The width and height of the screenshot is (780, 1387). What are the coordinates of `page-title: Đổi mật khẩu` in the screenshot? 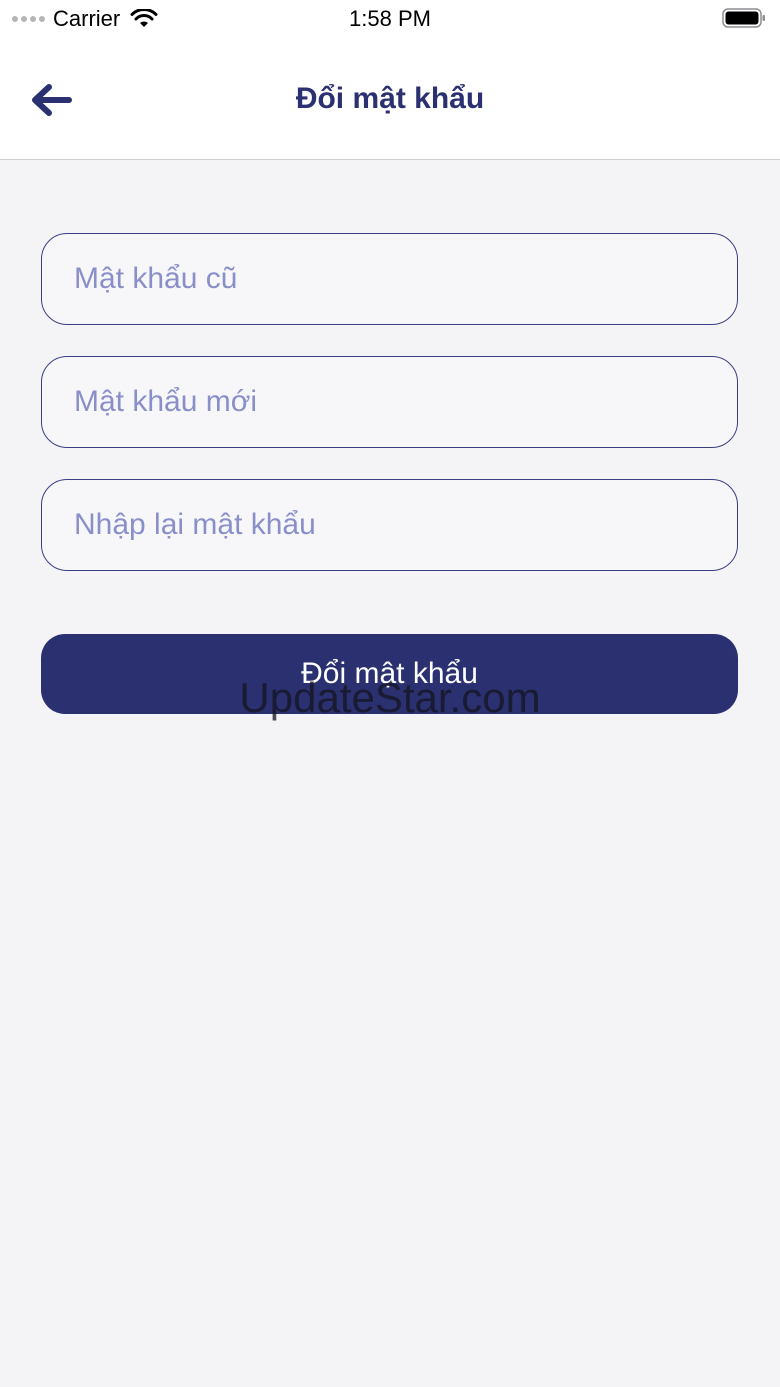 It's located at (390, 98).